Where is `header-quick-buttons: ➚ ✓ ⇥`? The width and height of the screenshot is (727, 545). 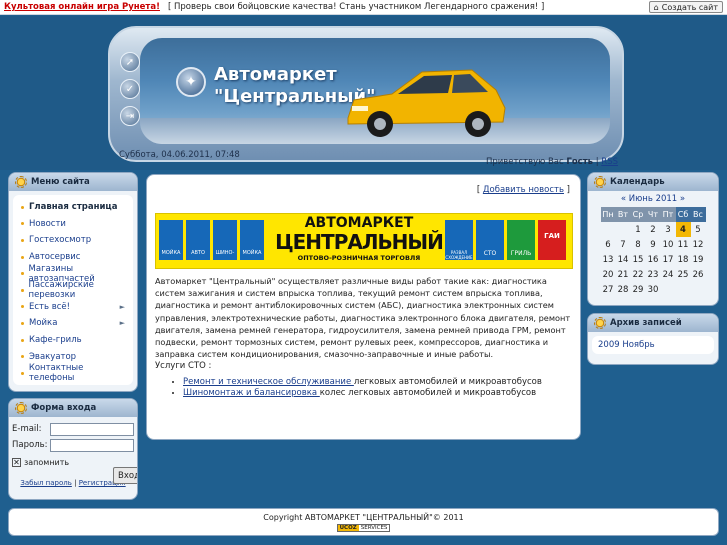 header-quick-buttons: ➚ ✓ ⇥ is located at coordinates (130, 89).